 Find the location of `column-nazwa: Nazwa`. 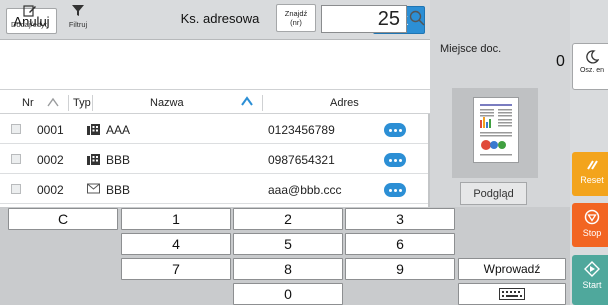

column-nazwa: Nazwa is located at coordinates (167, 103).